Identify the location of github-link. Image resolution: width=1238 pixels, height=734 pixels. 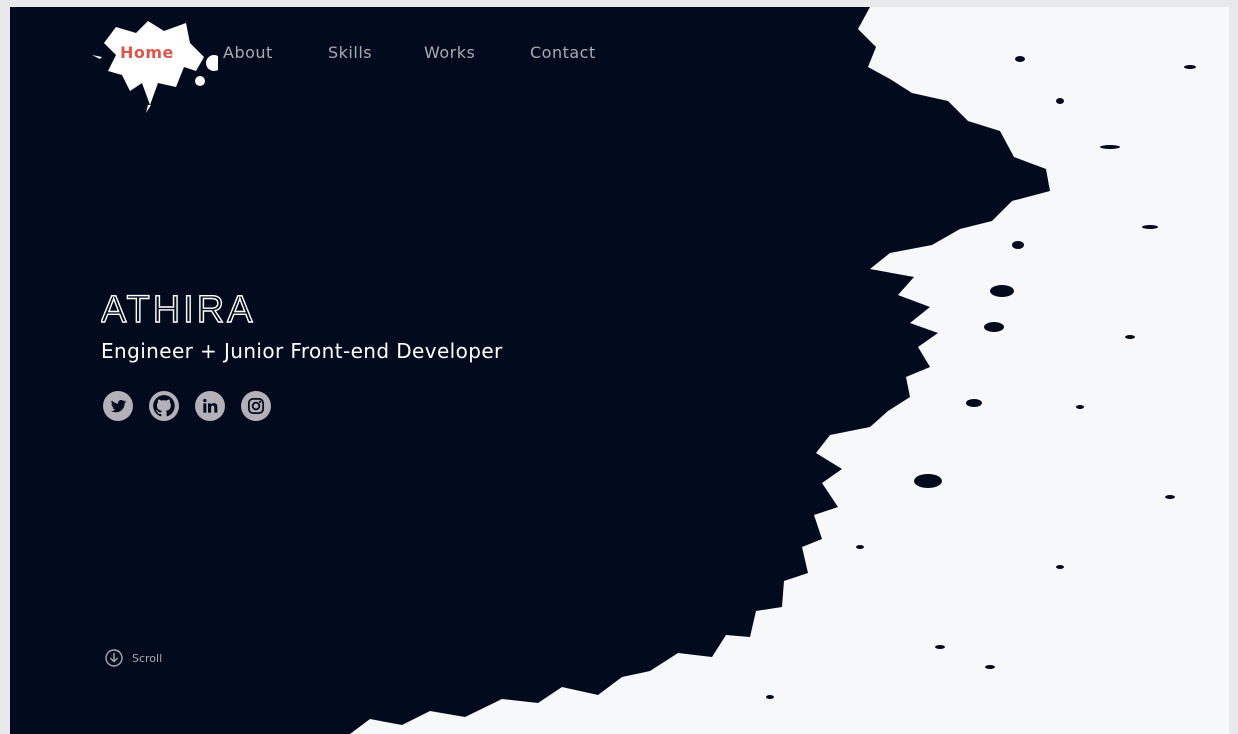
(164, 406).